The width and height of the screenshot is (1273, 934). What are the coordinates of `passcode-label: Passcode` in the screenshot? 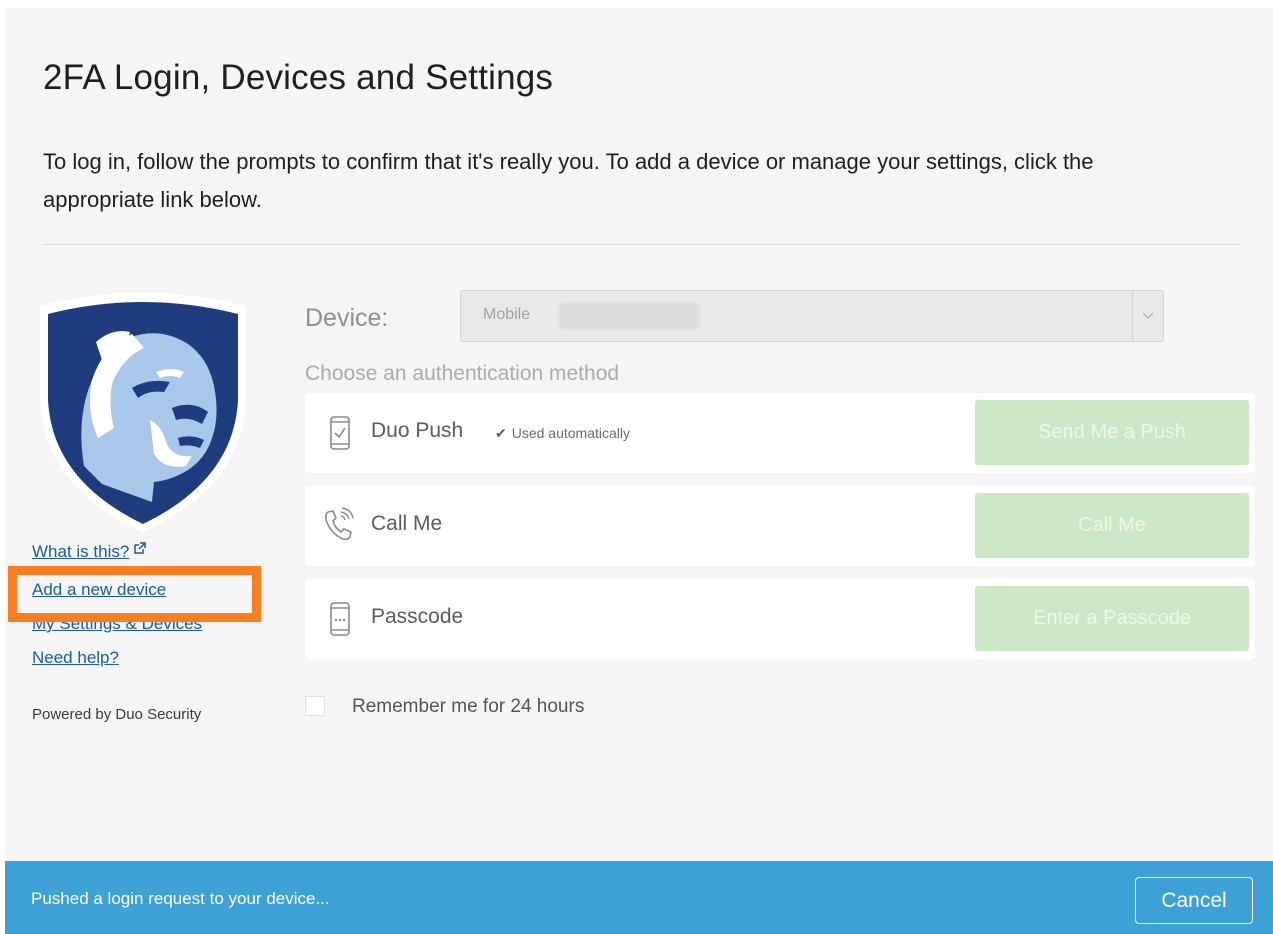 It's located at (417, 616).